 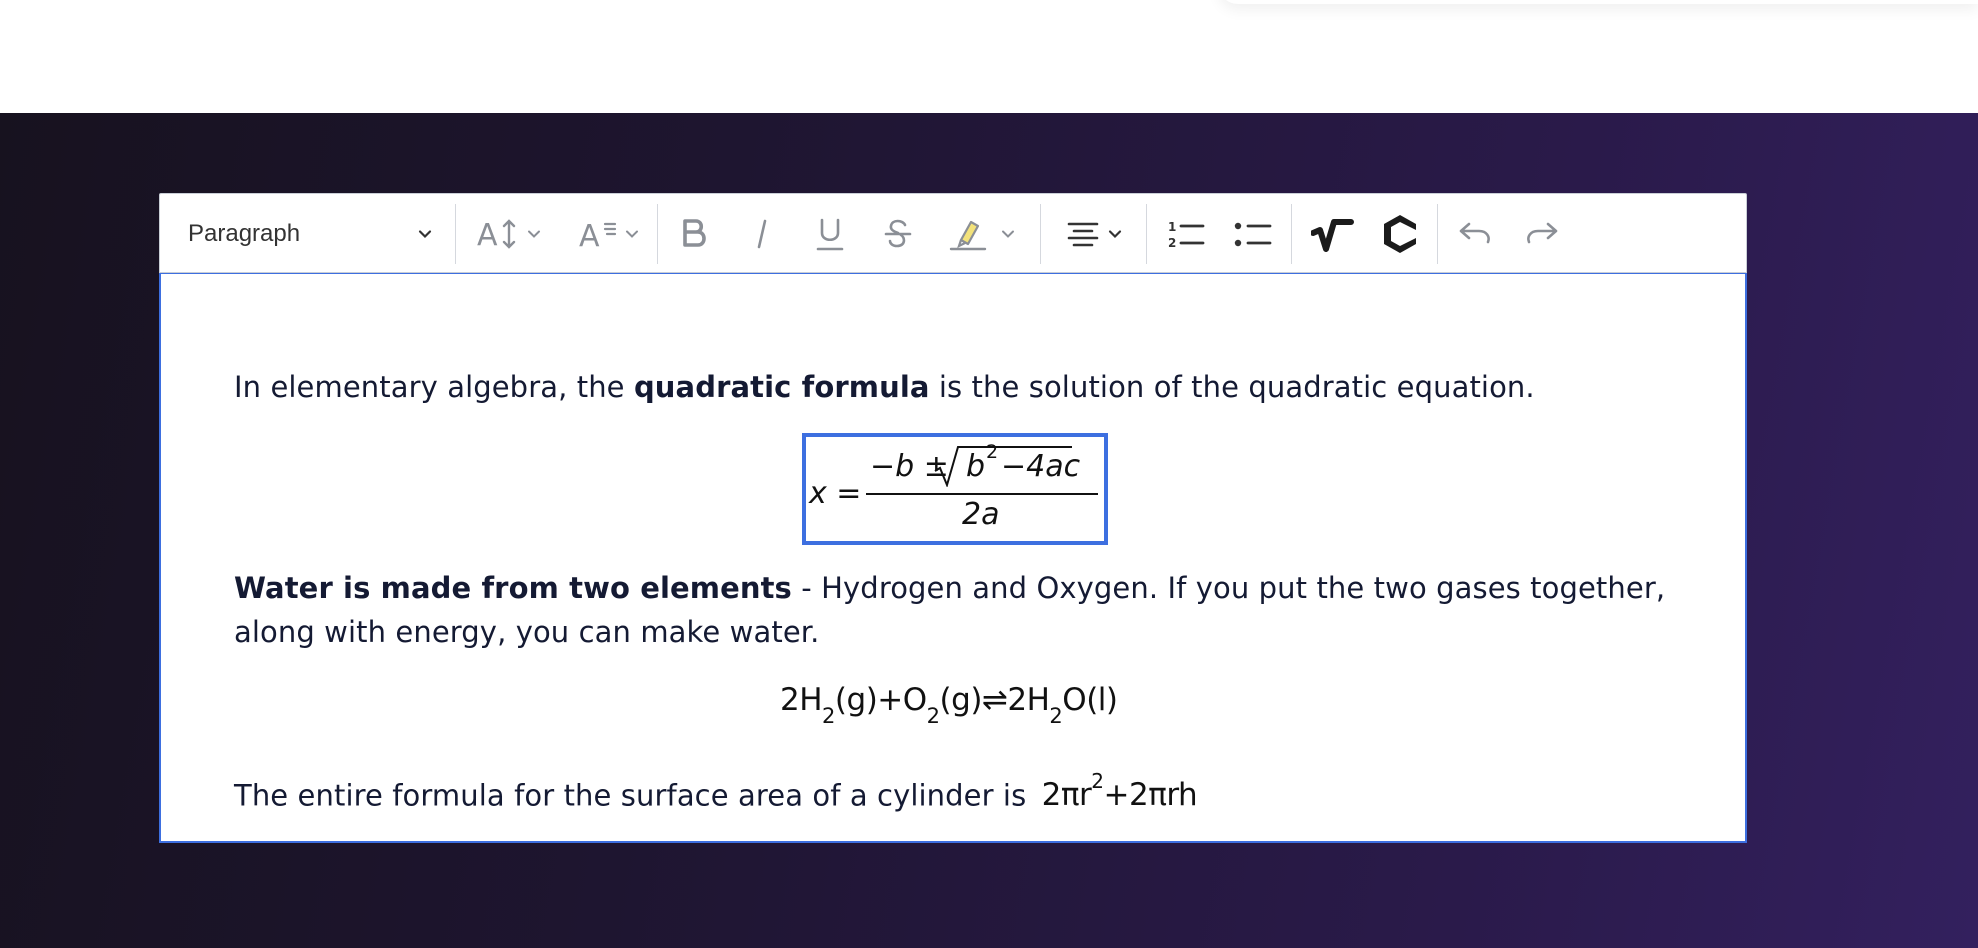 I want to click on formula-exponent: 2, so click(x=992, y=452).